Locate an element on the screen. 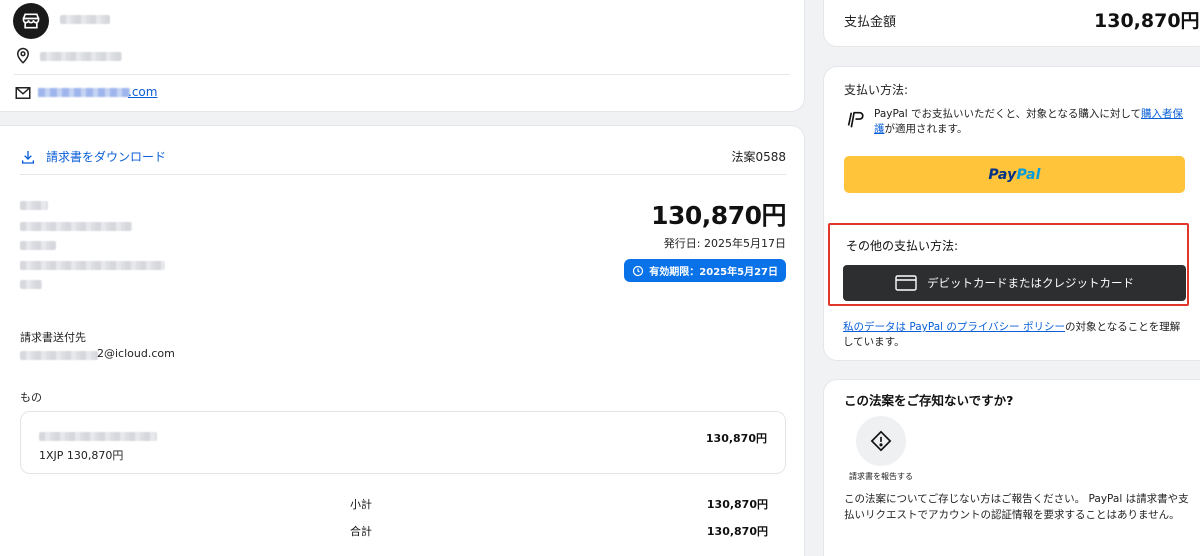 This screenshot has height=556, width=1200. paypal-logo-pay: Pay is located at coordinates (1002, 174).